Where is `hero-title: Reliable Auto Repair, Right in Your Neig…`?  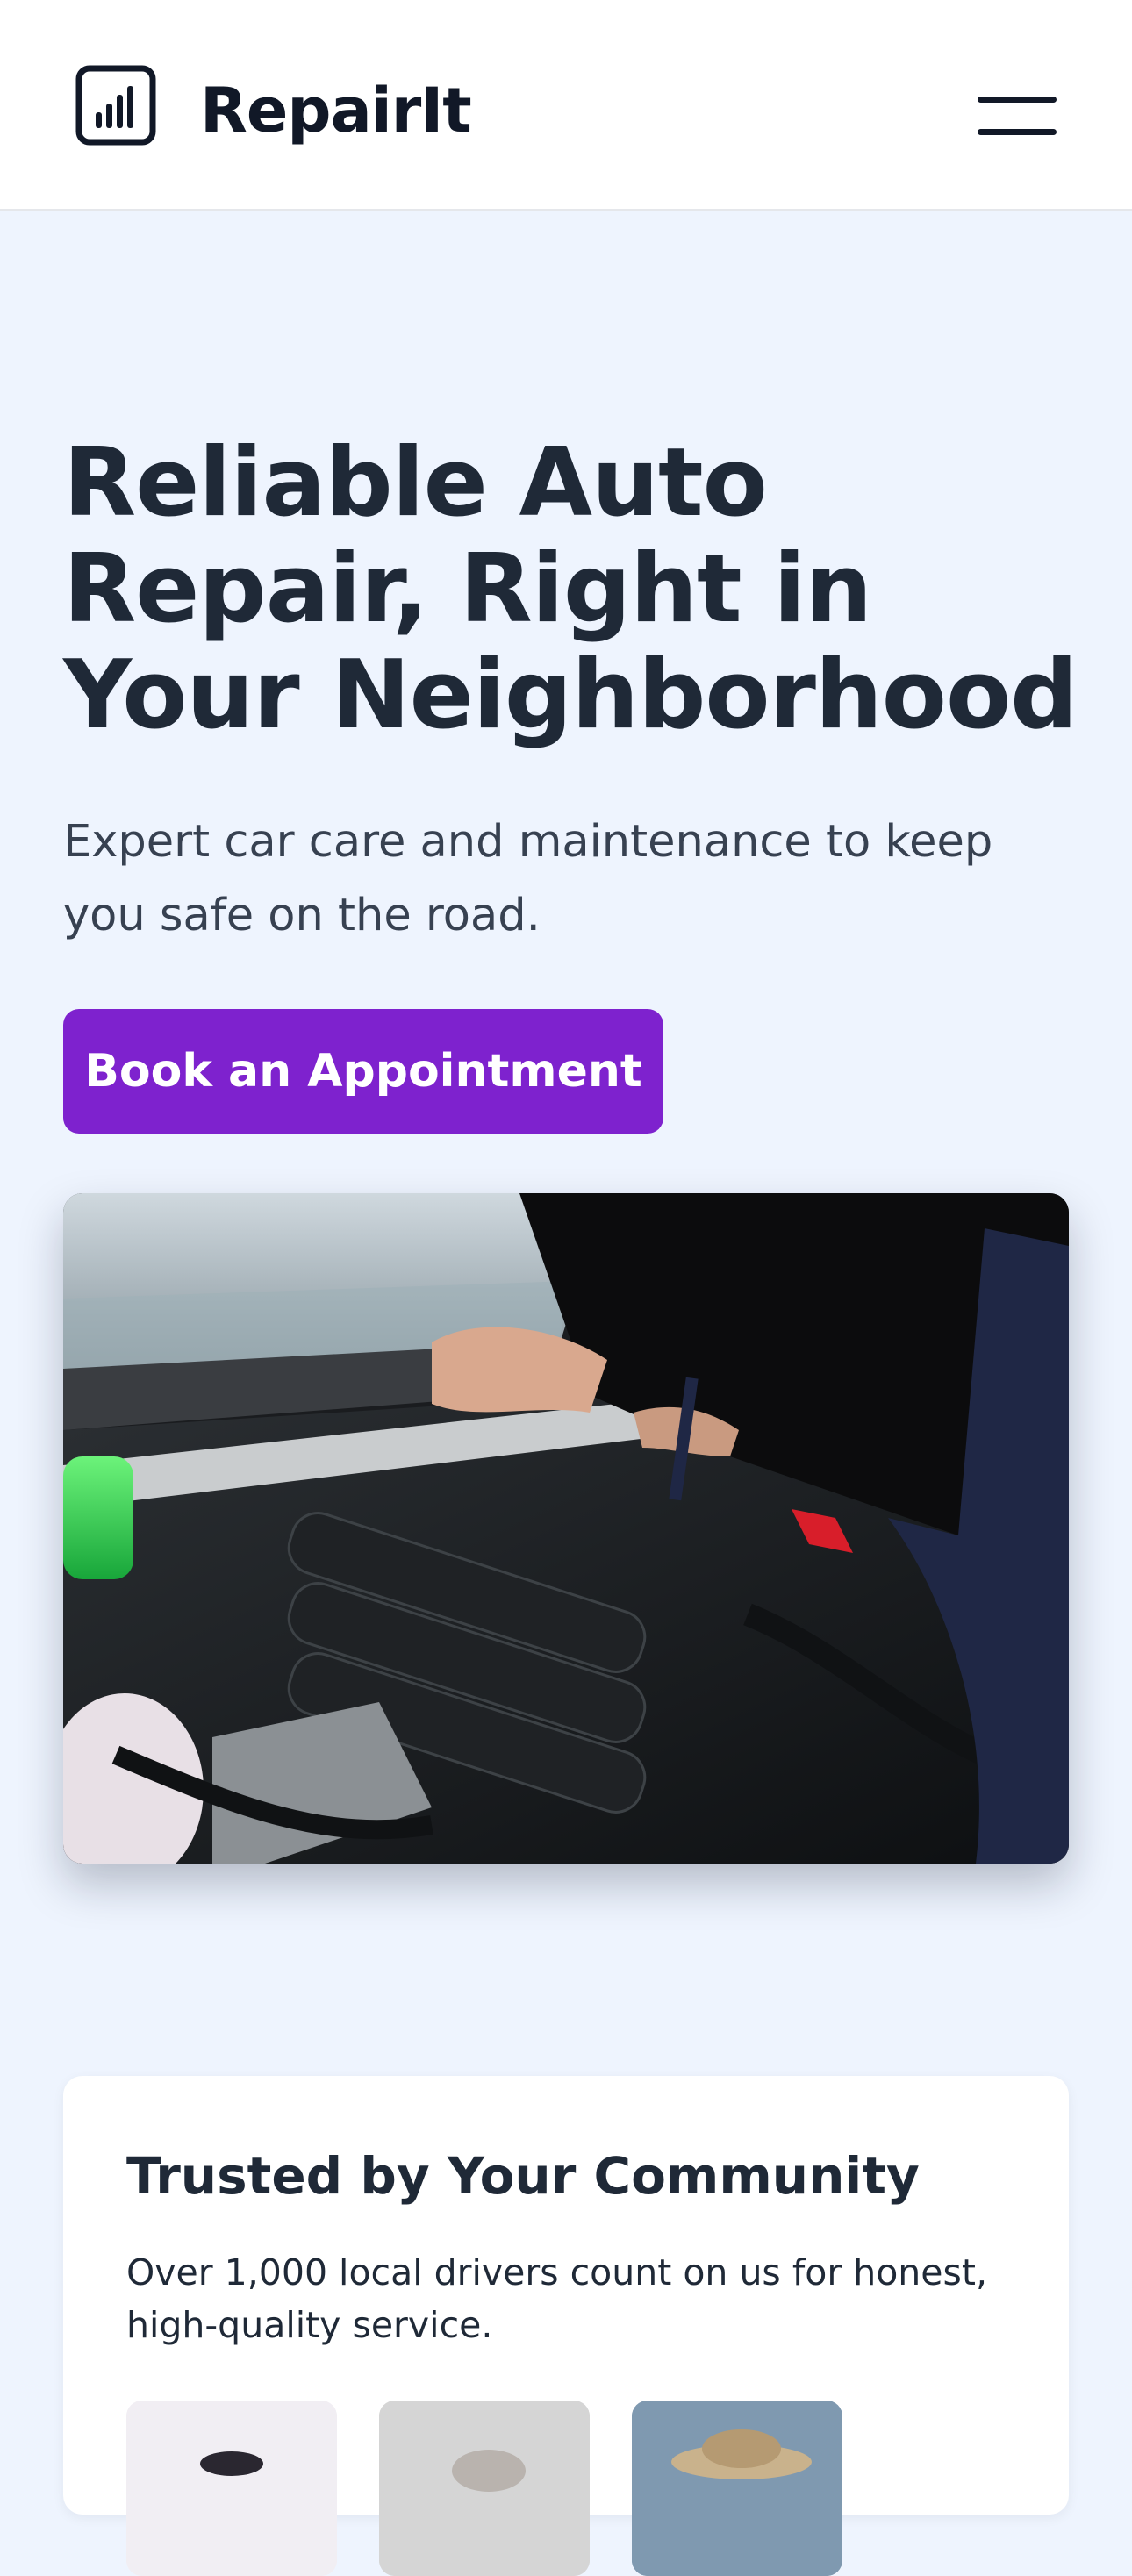 hero-title: Reliable Auto Repair, Right in Your Neig… is located at coordinates (571, 589).